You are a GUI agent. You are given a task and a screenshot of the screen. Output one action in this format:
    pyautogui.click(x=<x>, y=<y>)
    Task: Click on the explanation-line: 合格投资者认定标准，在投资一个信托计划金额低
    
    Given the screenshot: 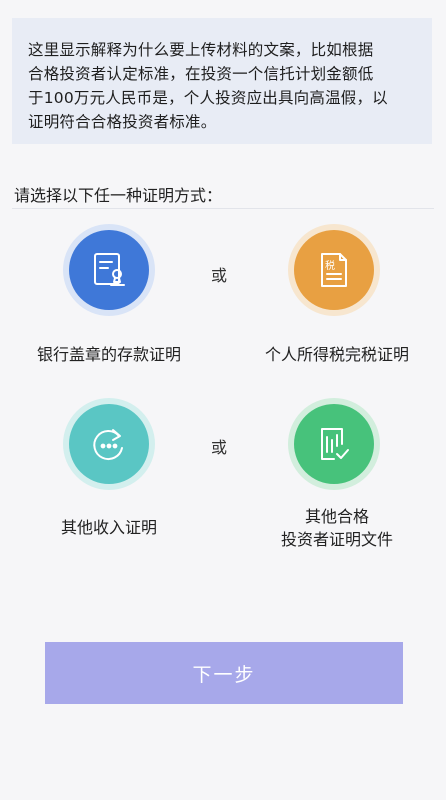 What is the action you would take?
    pyautogui.click(x=201, y=74)
    